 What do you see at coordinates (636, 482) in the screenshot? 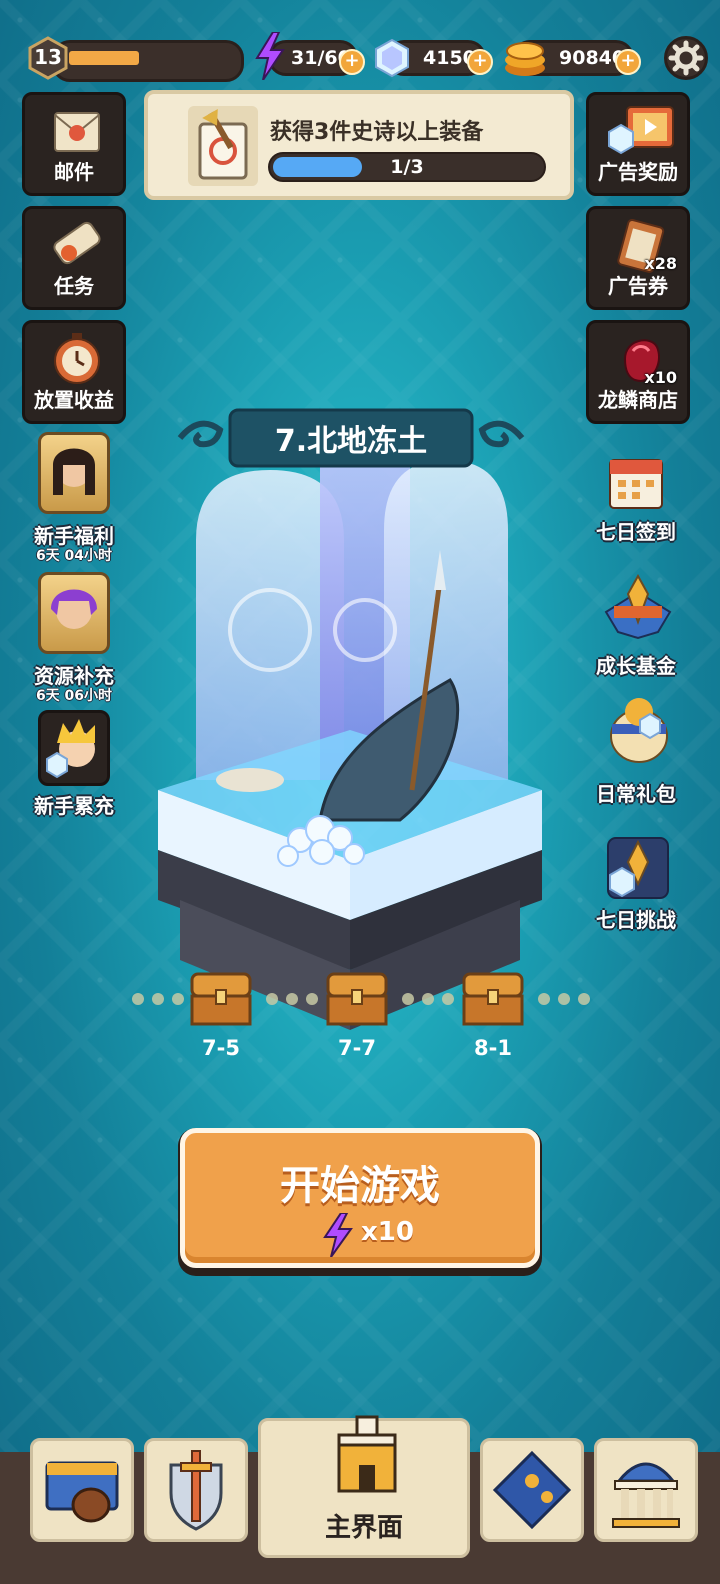
I see `calendar-icon` at bounding box center [636, 482].